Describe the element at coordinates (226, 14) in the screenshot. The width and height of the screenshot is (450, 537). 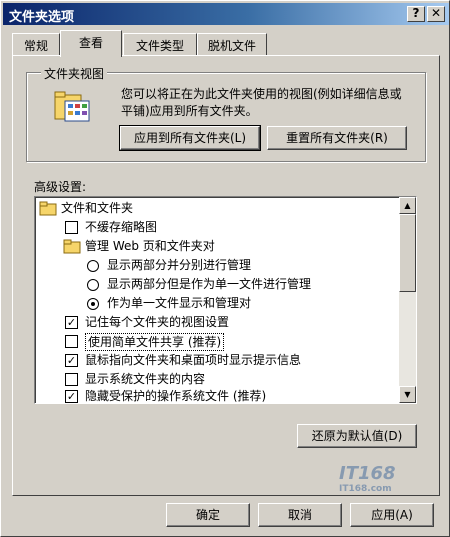
I see `title-bar: 文件夹选项 ? ✕` at that location.